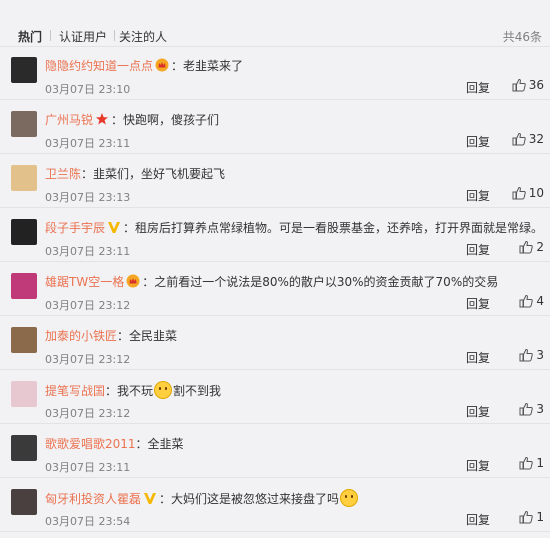 This screenshot has width=550, height=538. What do you see at coordinates (88, 197) in the screenshot?
I see `comment-timestamp: 03月07日 23:13` at bounding box center [88, 197].